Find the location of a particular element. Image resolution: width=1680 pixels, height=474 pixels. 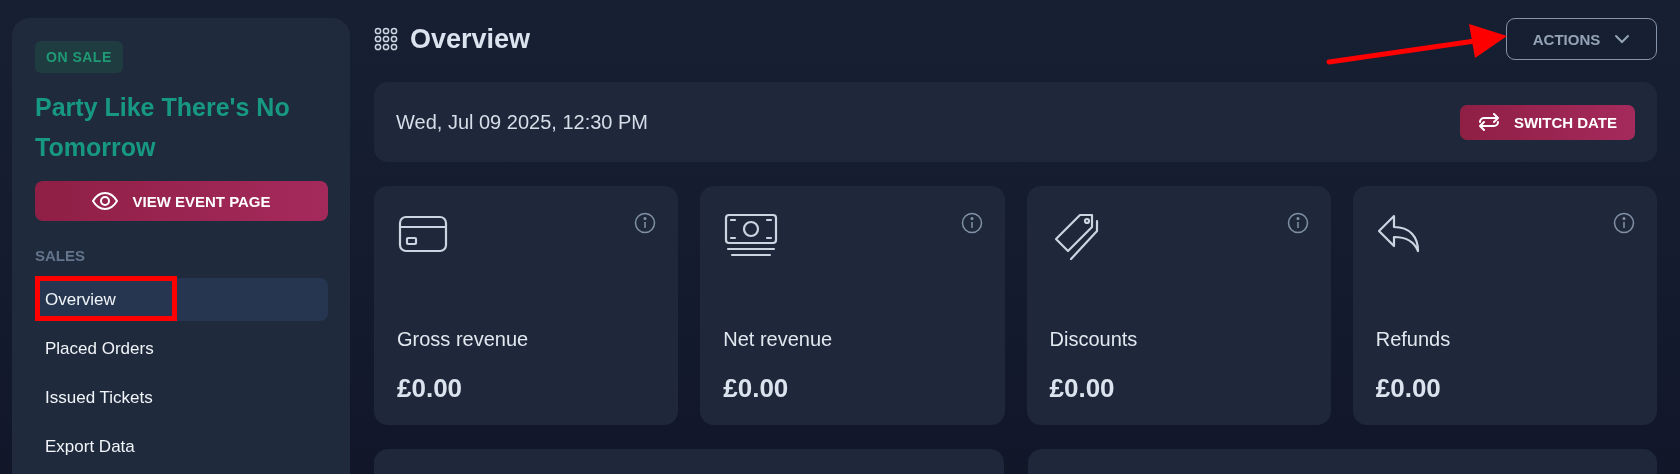

stat-label: Refunds is located at coordinates (1413, 339).